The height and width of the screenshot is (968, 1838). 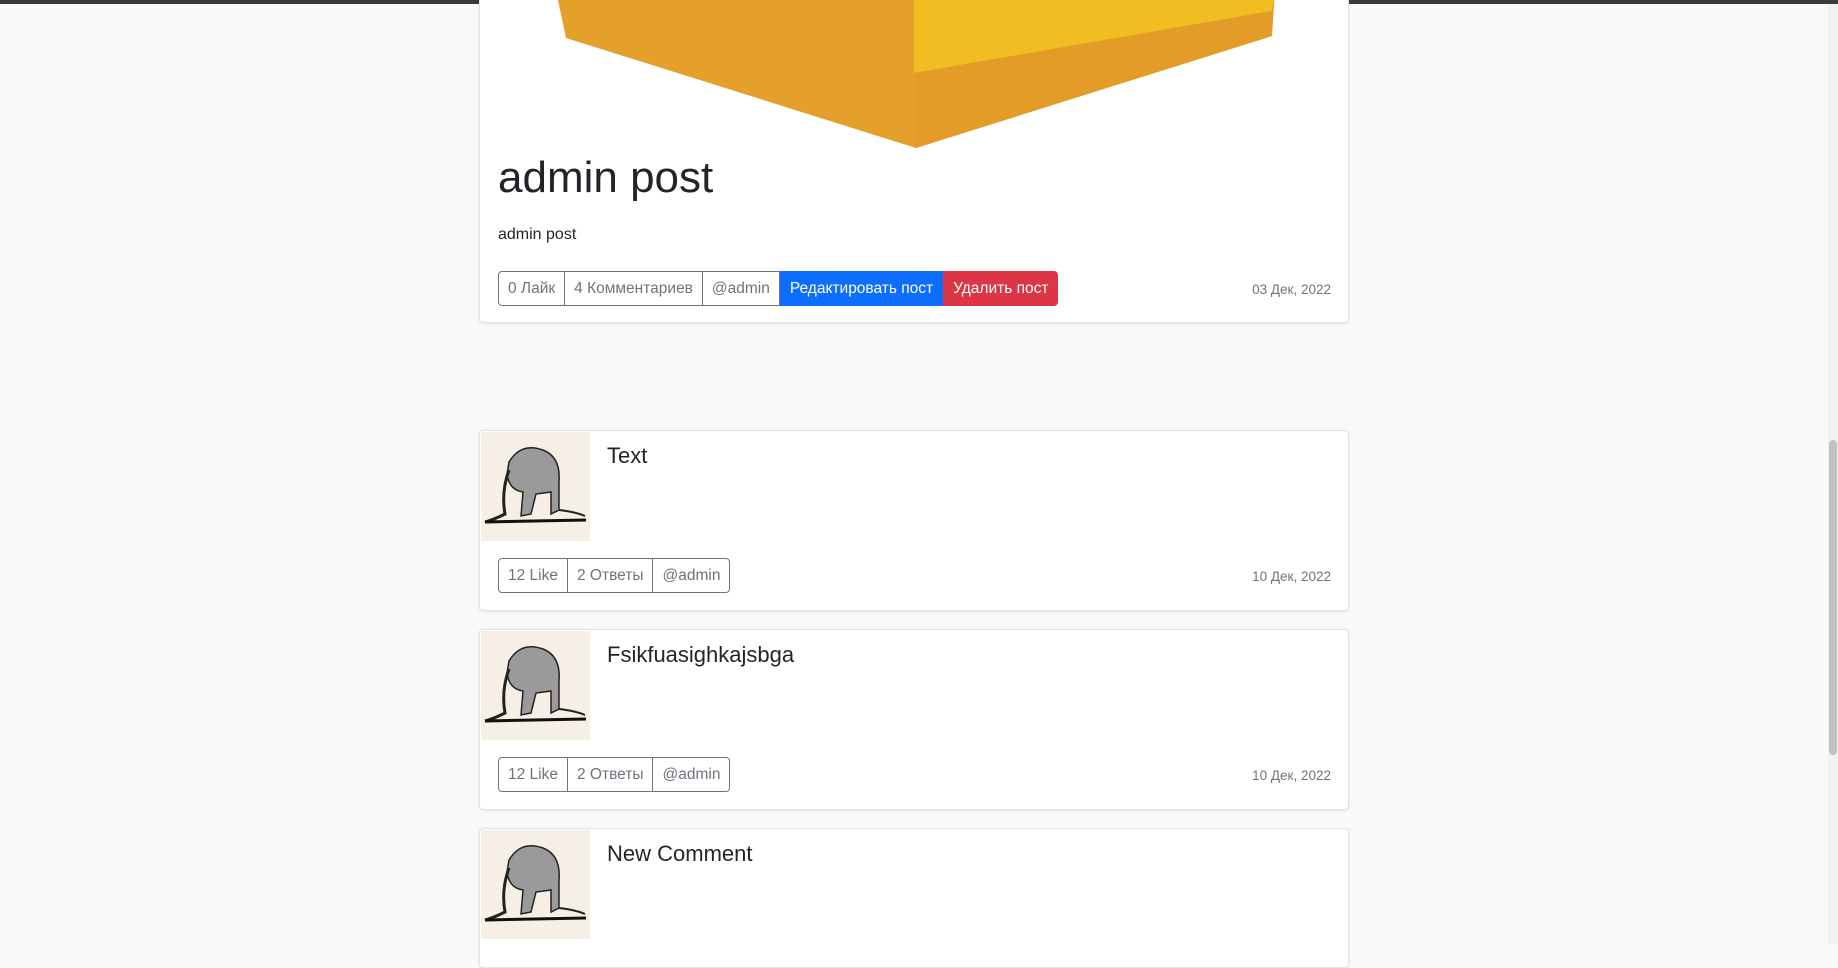 What do you see at coordinates (532, 288) in the screenshot?
I see `like-button: 0 Лайк` at bounding box center [532, 288].